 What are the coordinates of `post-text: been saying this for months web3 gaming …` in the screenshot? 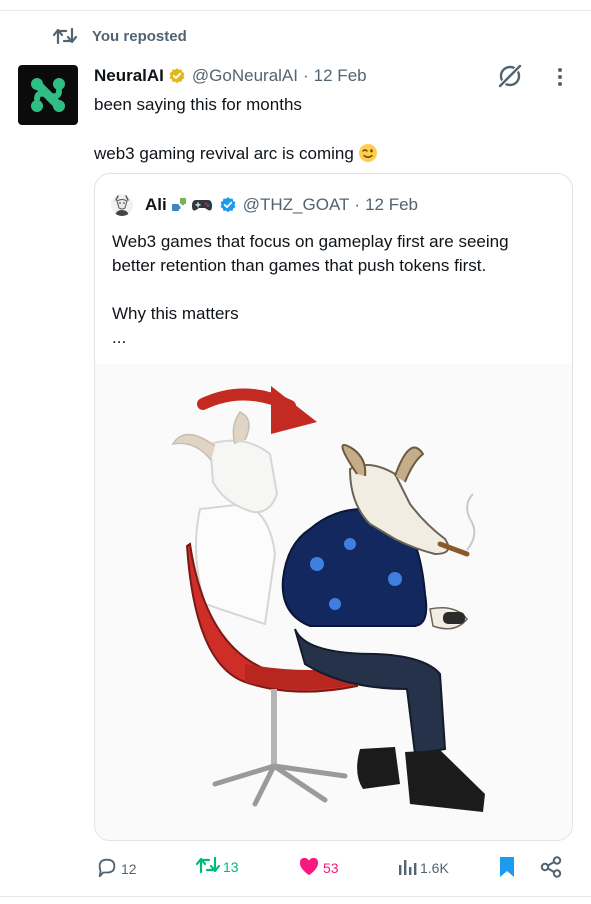 It's located at (236, 129).